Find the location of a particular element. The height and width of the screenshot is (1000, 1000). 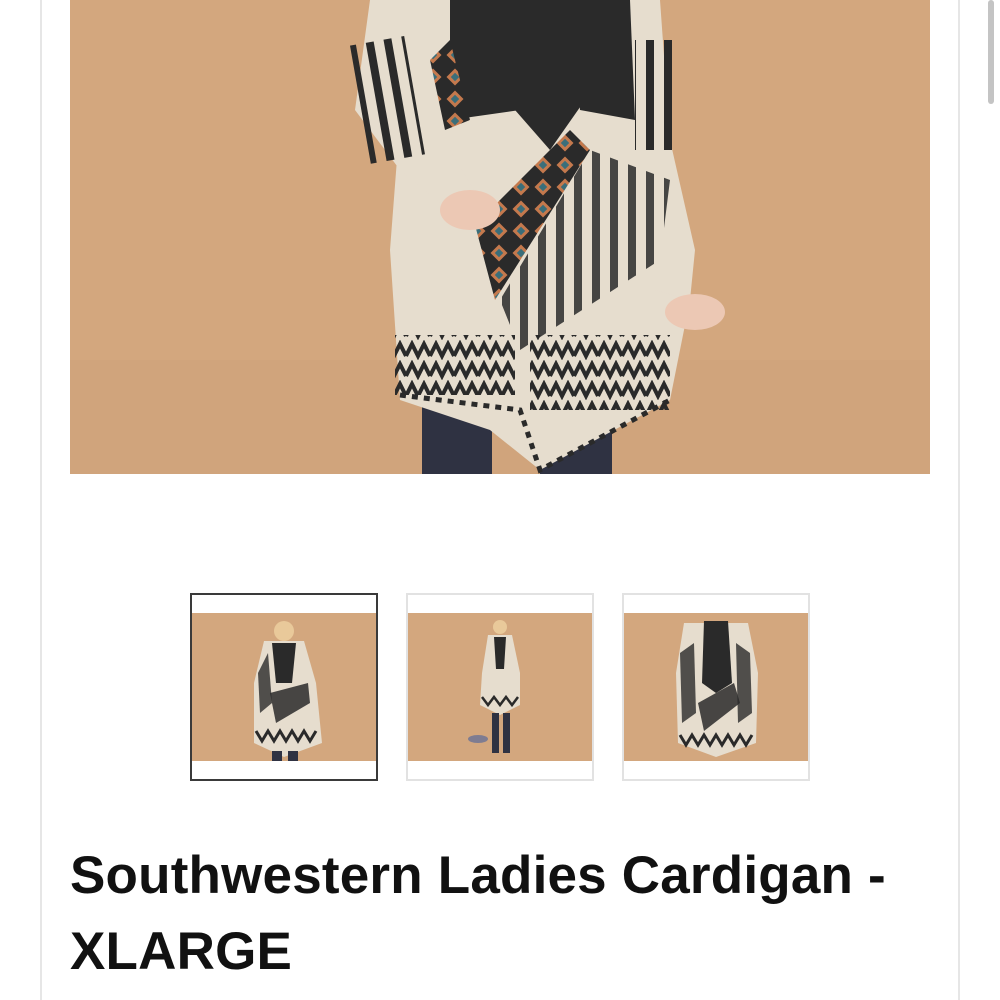

thumbnail-flat-view is located at coordinates (716, 687).